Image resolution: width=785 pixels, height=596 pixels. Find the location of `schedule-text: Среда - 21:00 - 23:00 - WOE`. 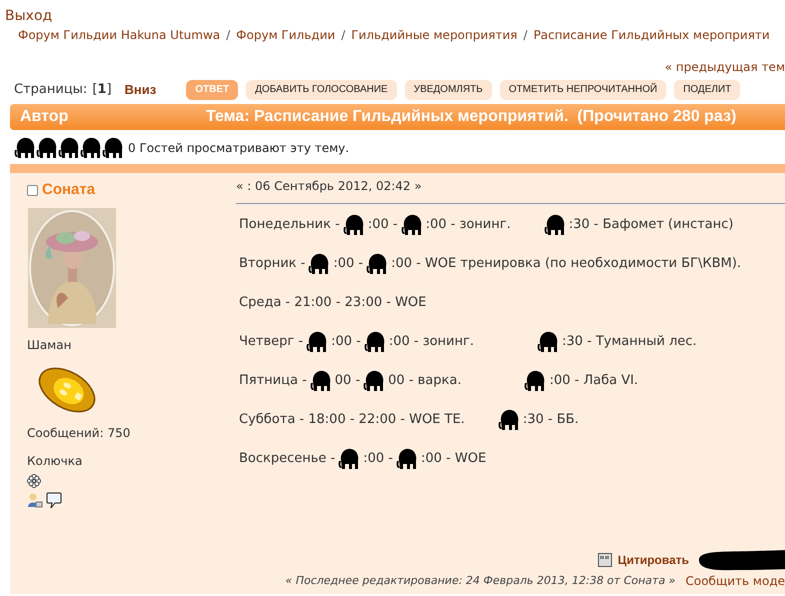

schedule-text: Среда - 21:00 - 23:00 - WOE is located at coordinates (332, 303).